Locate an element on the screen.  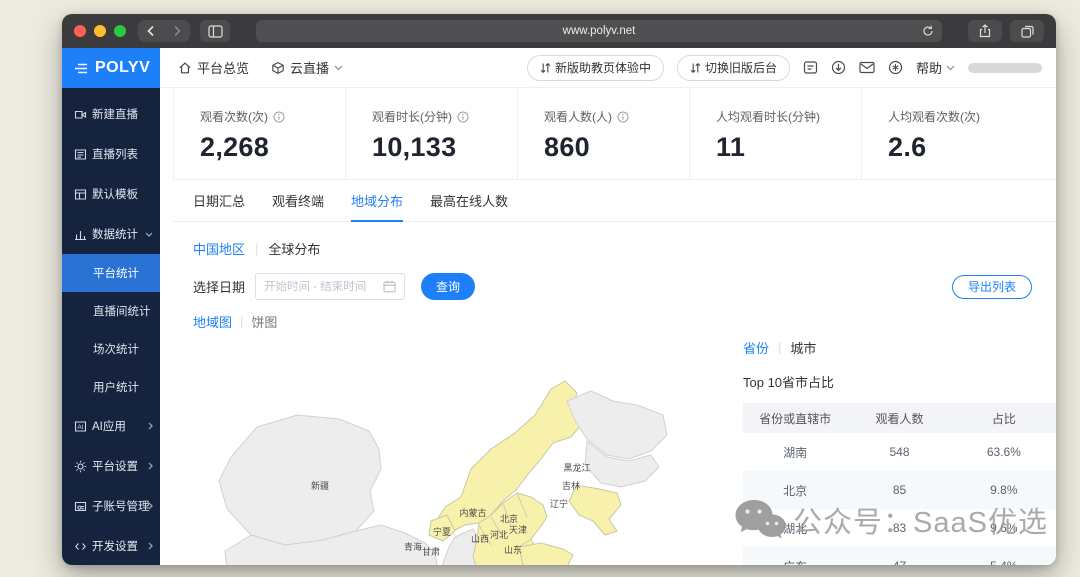
table-row: 北京 85 9.8% is located at coordinates (899, 490).